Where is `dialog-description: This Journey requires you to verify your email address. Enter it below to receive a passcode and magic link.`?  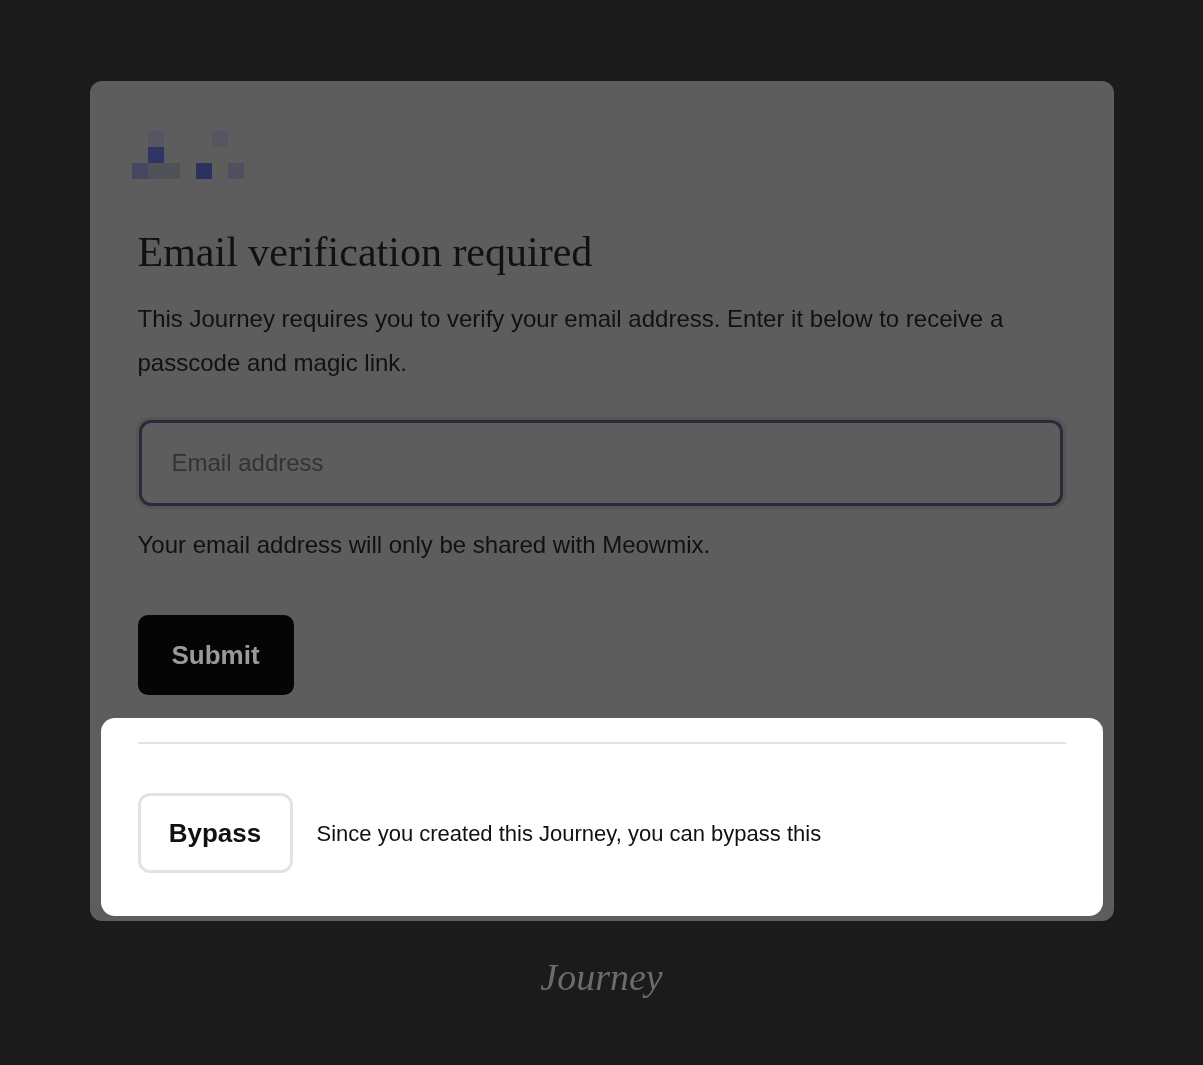
dialog-description: This Journey requires you to verify your email address. Enter it below to receive a passcode and magic link. is located at coordinates (571, 341).